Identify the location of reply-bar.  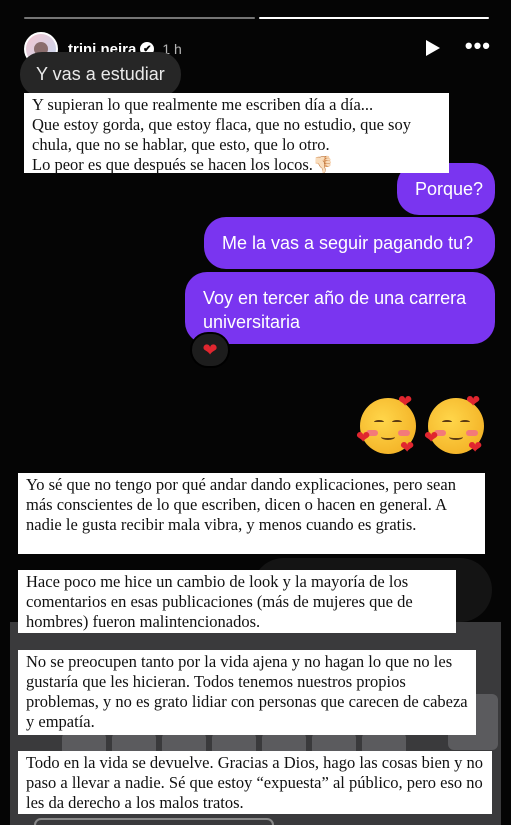
(154, 821).